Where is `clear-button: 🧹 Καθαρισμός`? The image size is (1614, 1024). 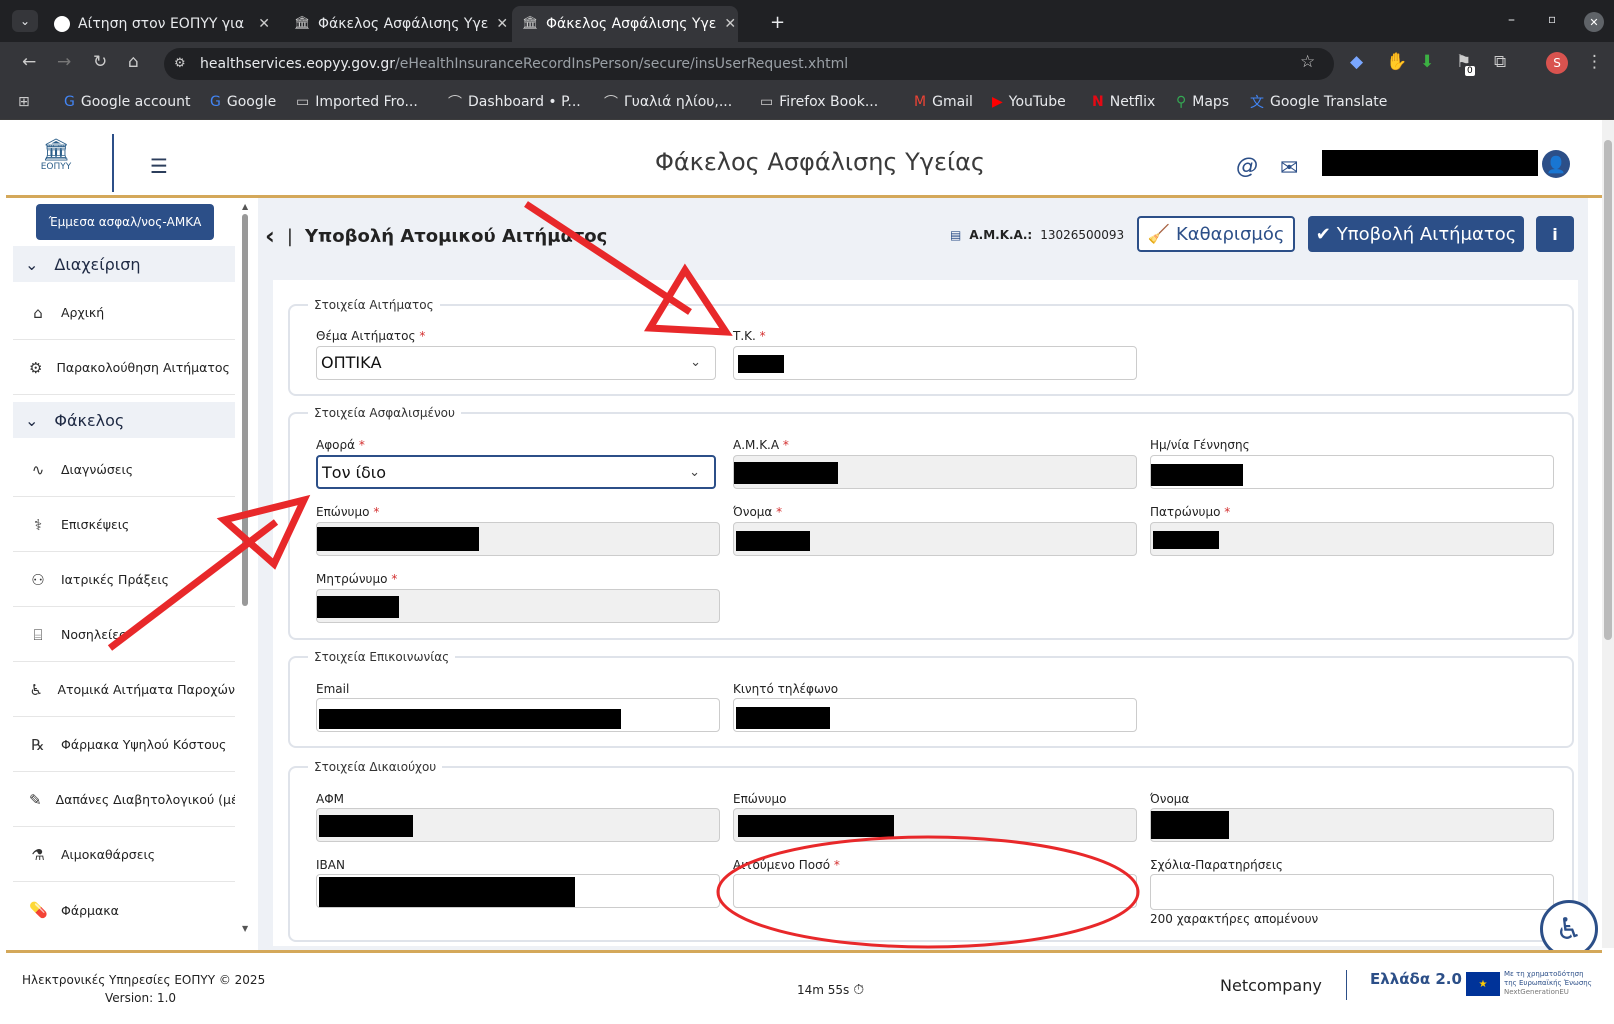 clear-button: 🧹 Καθαρισμός is located at coordinates (1216, 234).